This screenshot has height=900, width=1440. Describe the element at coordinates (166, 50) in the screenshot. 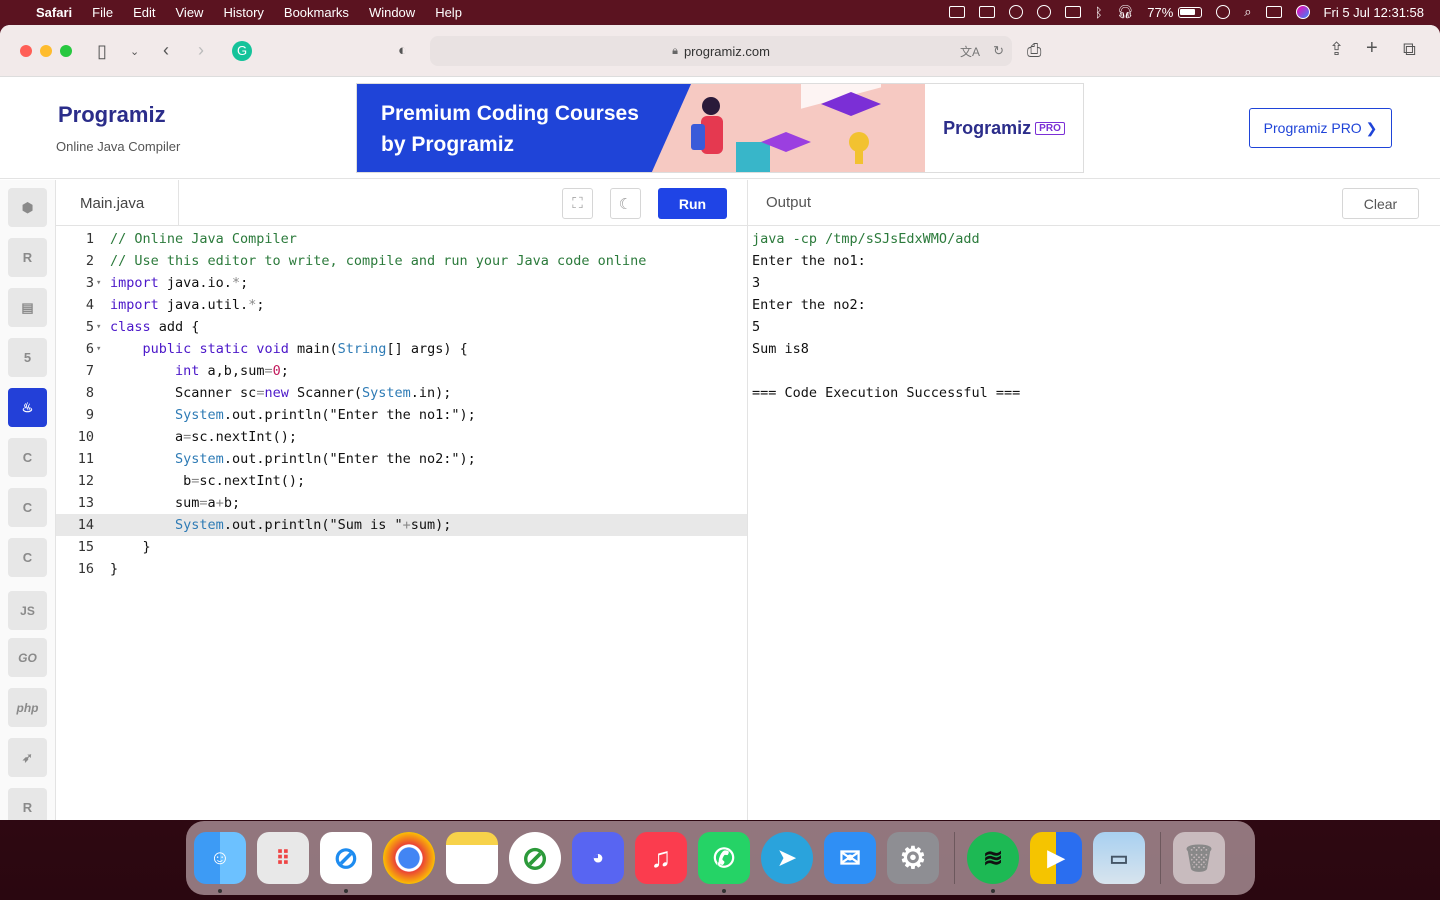

I see `back-icon: ‹` at that location.